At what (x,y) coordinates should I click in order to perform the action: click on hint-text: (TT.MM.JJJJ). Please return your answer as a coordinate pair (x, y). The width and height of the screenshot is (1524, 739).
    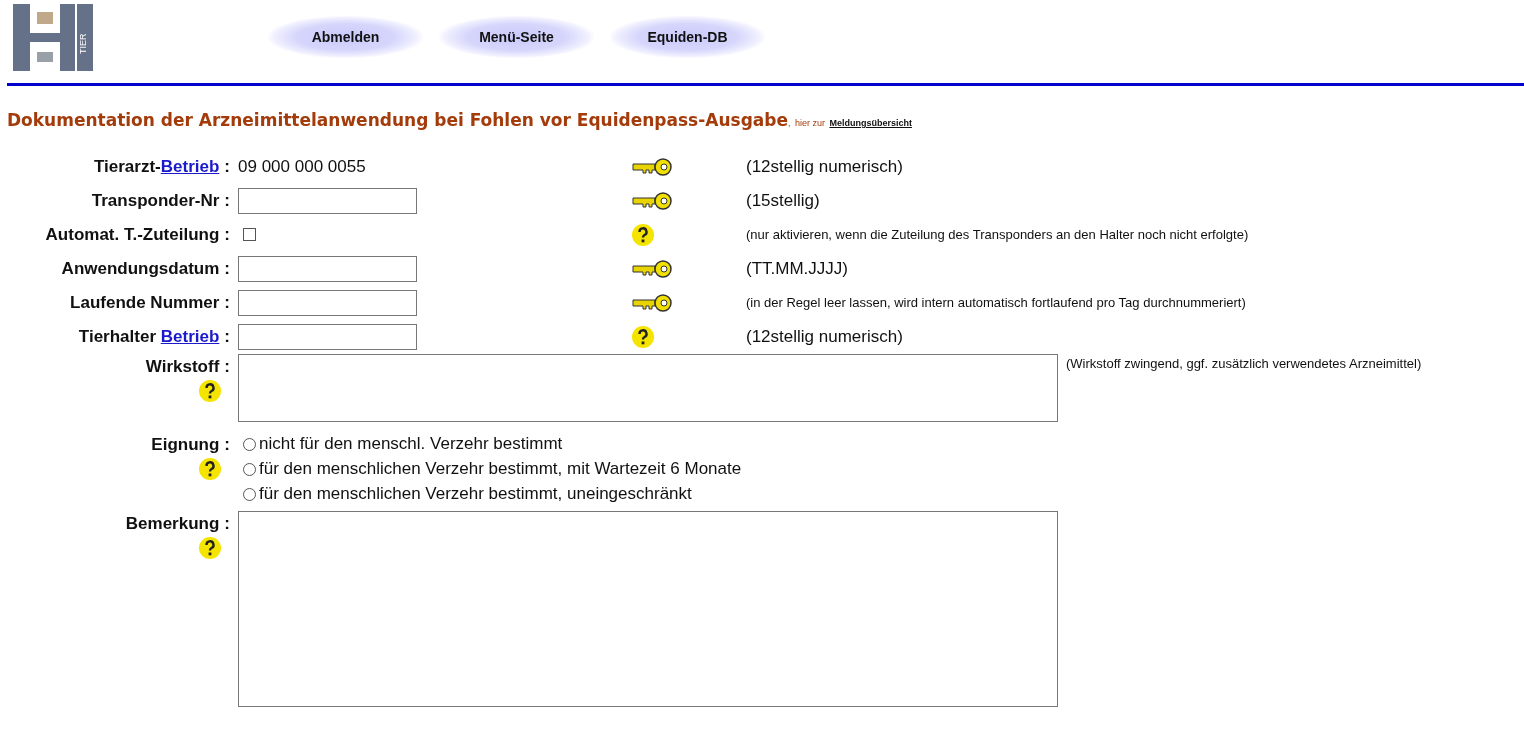
    Looking at the image, I should click on (797, 268).